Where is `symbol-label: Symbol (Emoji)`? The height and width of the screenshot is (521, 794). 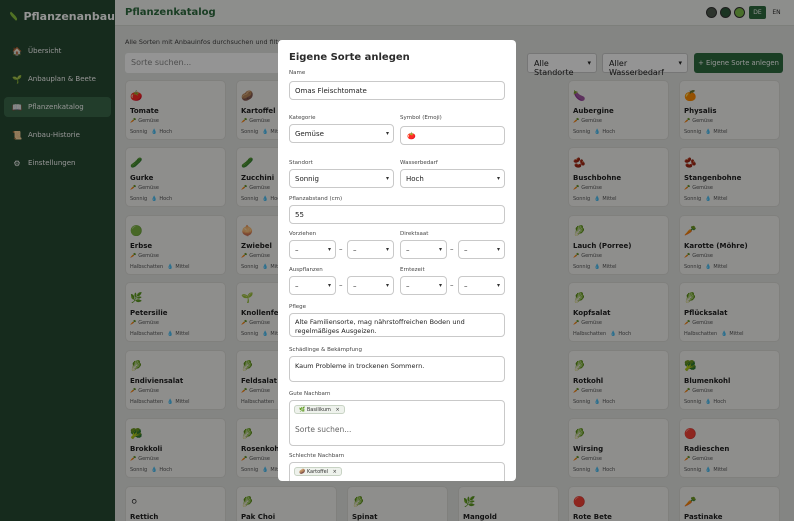 symbol-label: Symbol (Emoji) is located at coordinates (421, 118).